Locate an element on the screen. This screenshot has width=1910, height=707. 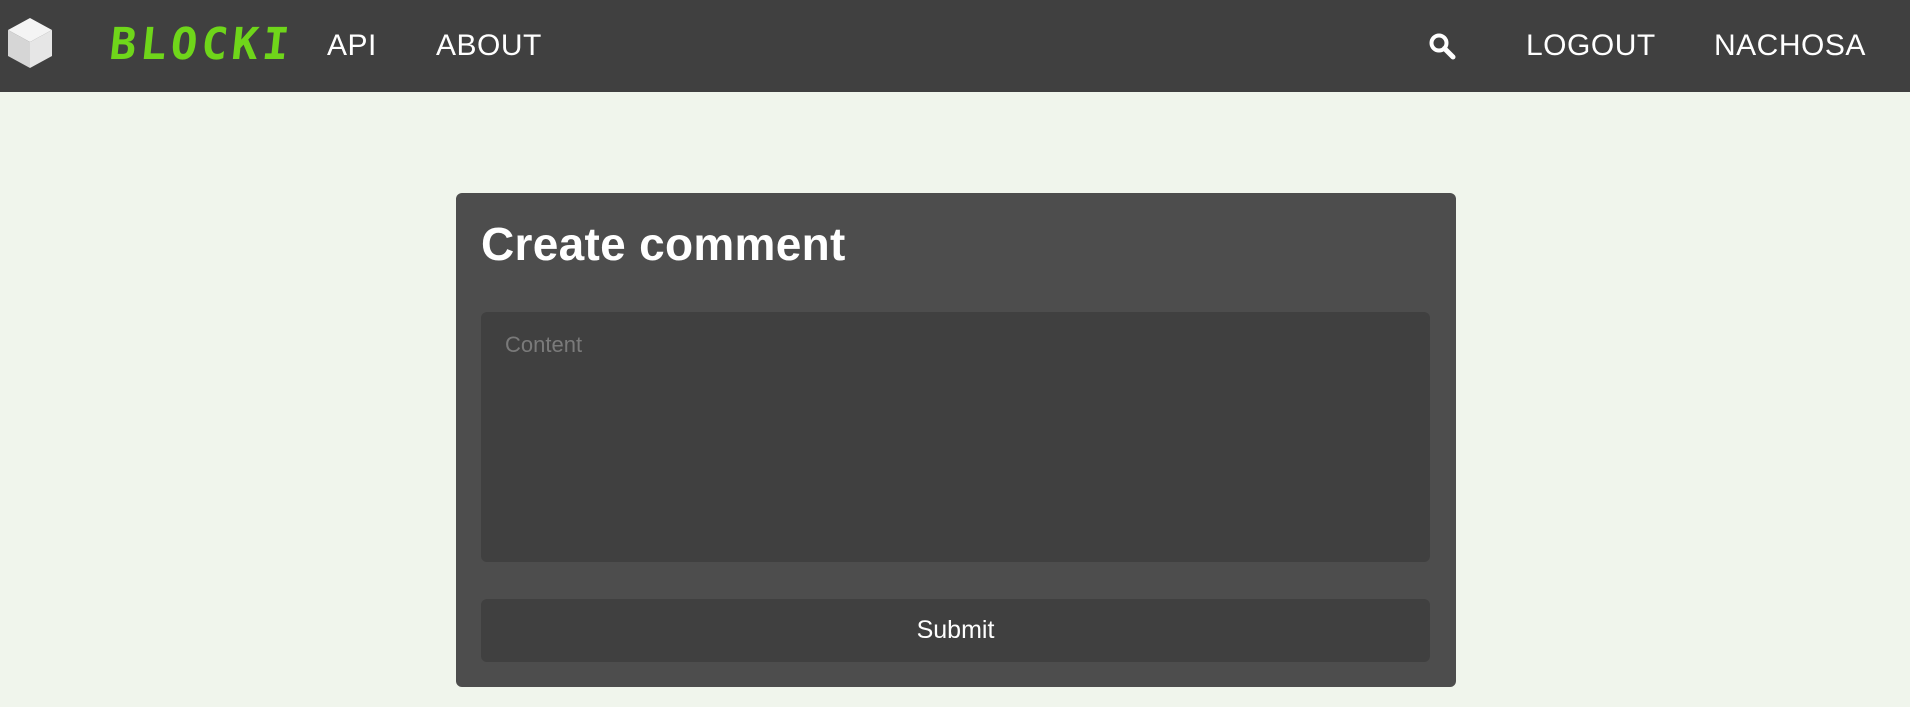
cube-icon is located at coordinates (30, 43).